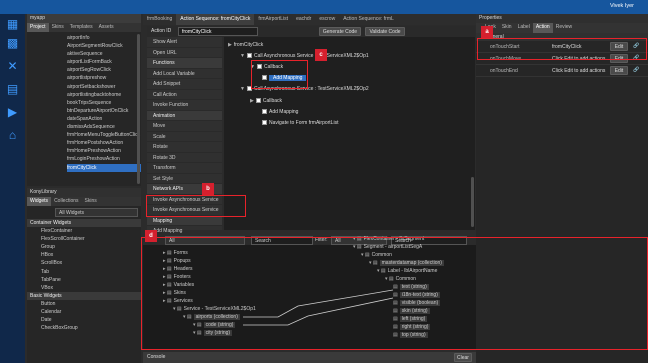 The image size is (648, 363). Describe the element at coordinates (104, 127) in the screenshot. I see `project-item: dismissAdsSequence` at that location.